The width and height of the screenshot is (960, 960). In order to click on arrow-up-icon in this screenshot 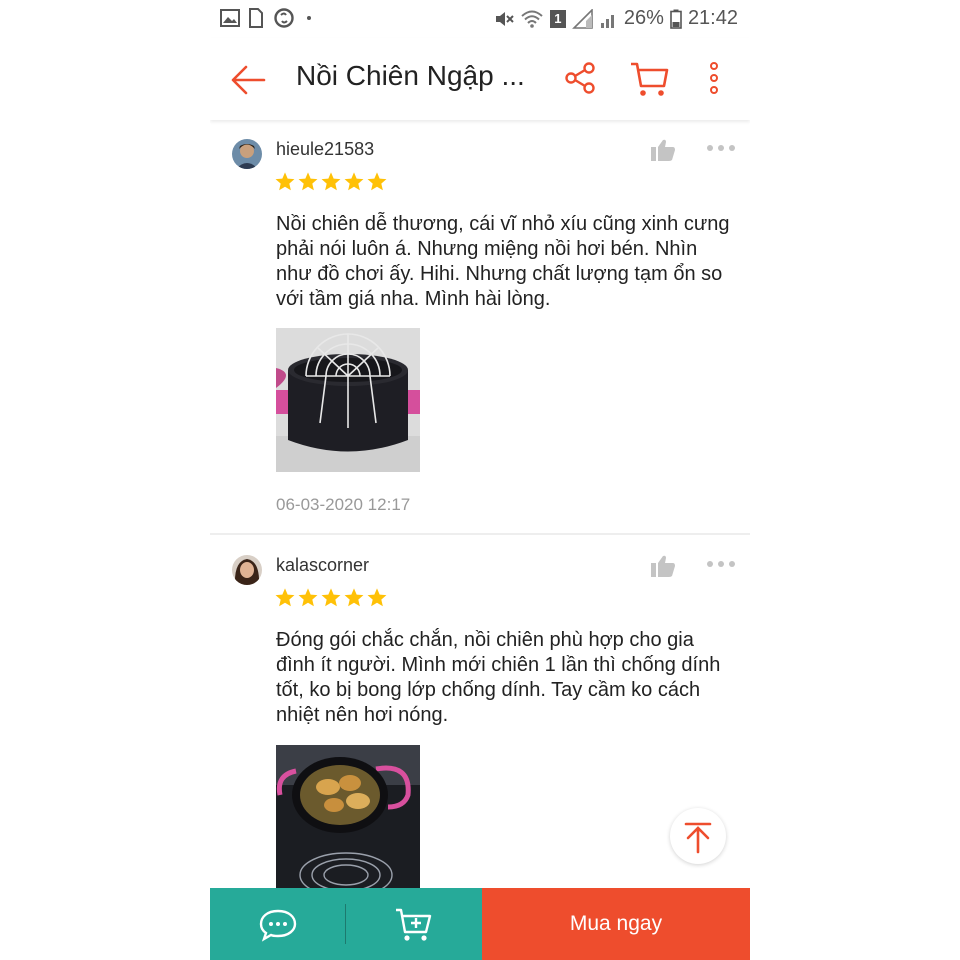, I will do `click(698, 838)`.